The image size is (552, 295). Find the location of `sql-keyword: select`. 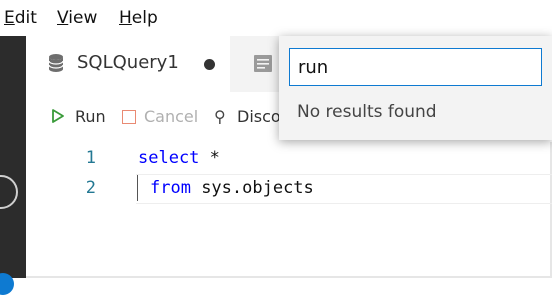

sql-keyword: select is located at coordinates (169, 158).